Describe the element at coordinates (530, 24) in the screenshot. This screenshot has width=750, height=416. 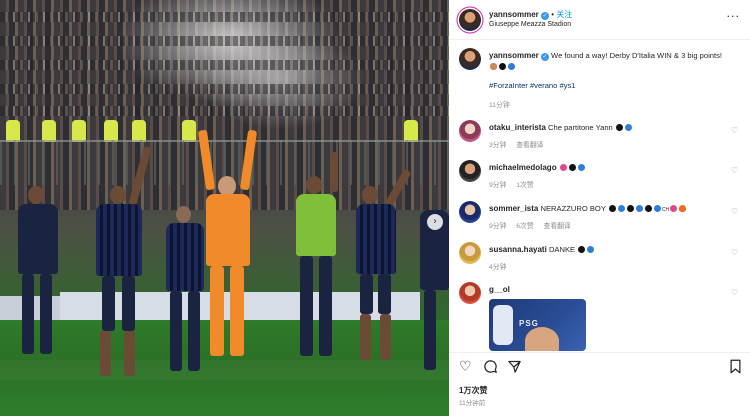
I see `location-link: Giuseppe Meazza Stadion` at that location.